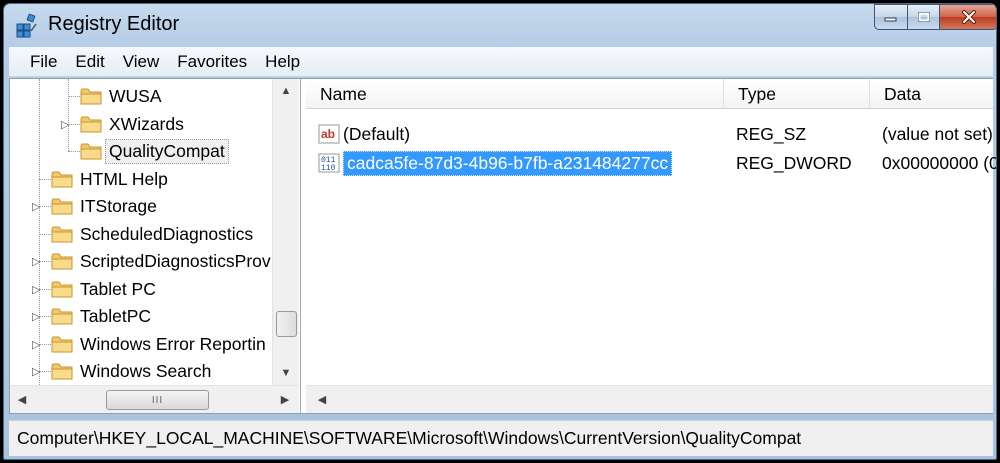 The image size is (1000, 463). What do you see at coordinates (167, 233) in the screenshot?
I see `tree-item-label: ScheduledDiagnostics` at bounding box center [167, 233].